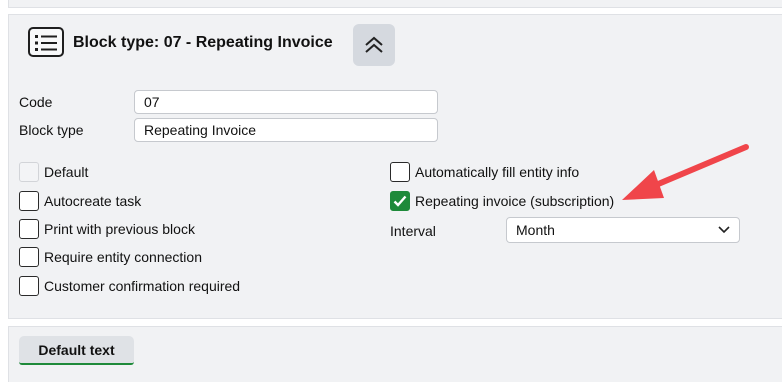 This screenshot has height=382, width=782. I want to click on default-checkbox-row: Default, so click(53, 172).